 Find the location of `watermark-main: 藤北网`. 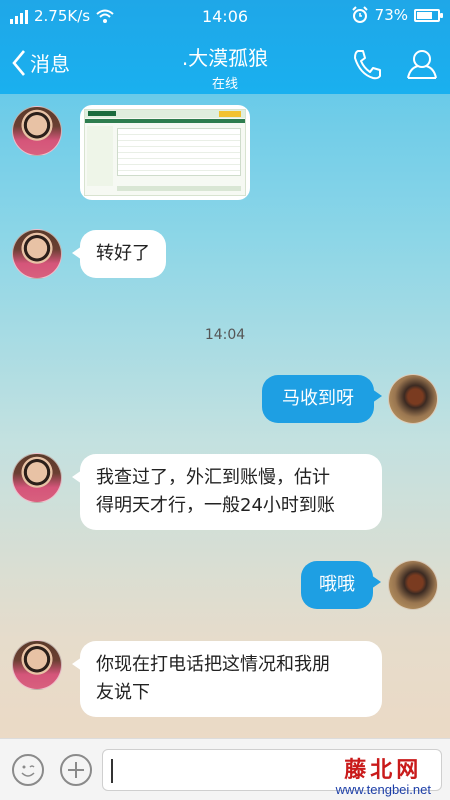

watermark-main: 藤北网 is located at coordinates (383, 770).